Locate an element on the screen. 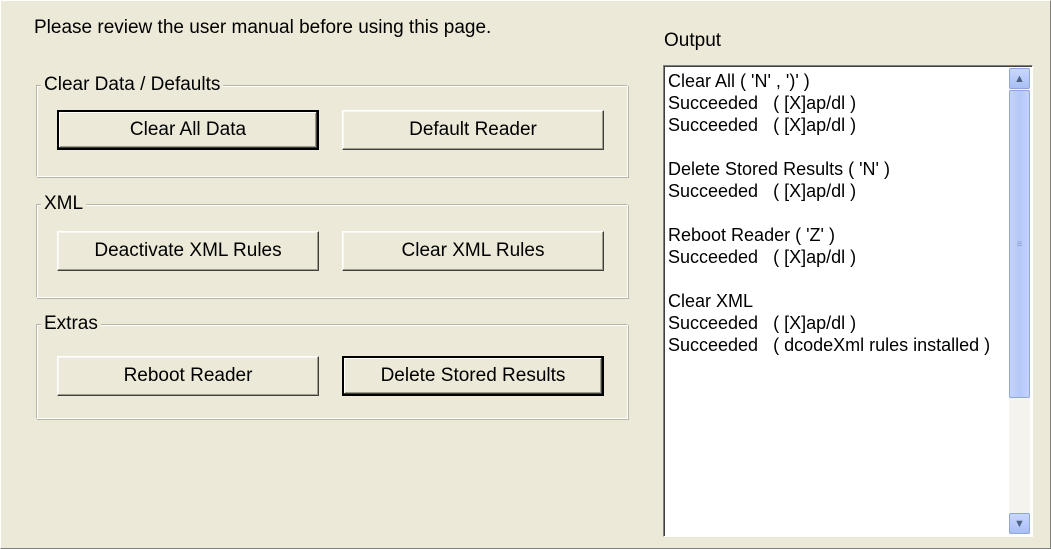 This screenshot has height=549, width=1051. scroll-thumb: ≡ is located at coordinates (1019, 244).